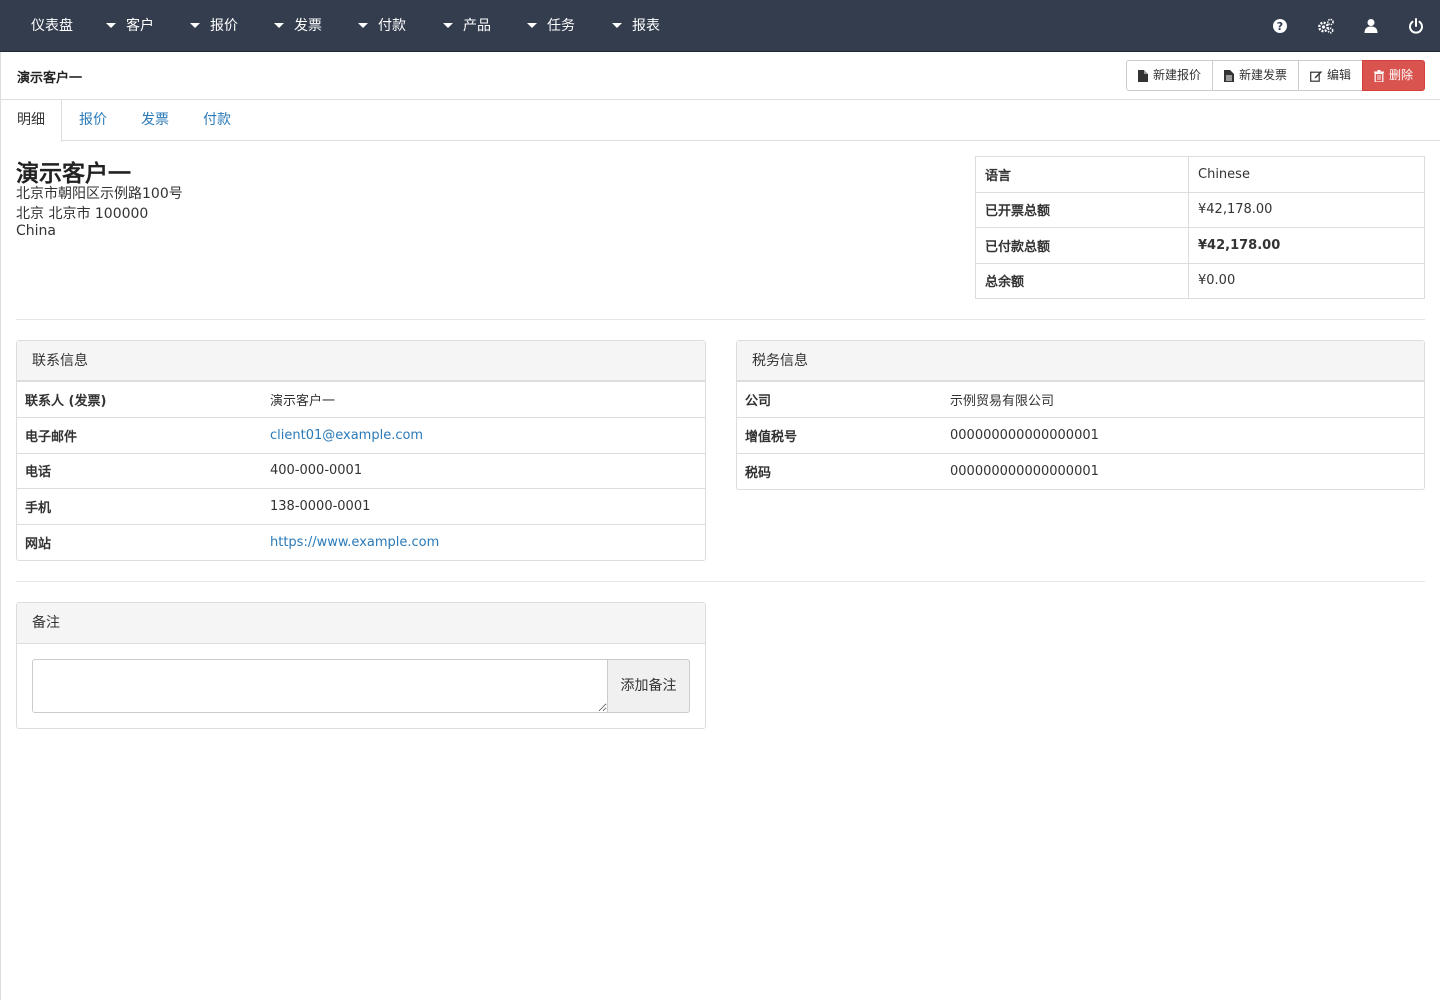  Describe the element at coordinates (354, 542) in the screenshot. I see `website-link: https://www.example.com` at that location.